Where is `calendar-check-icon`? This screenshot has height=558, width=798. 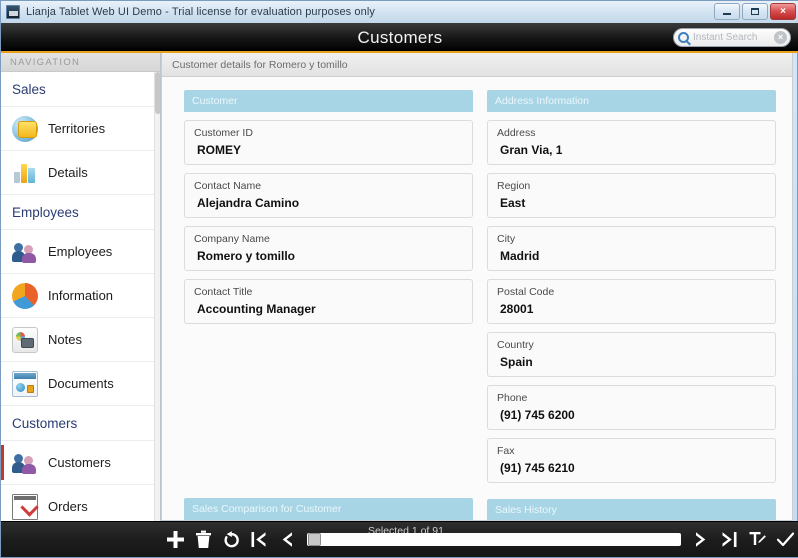 calendar-check-icon is located at coordinates (25, 506).